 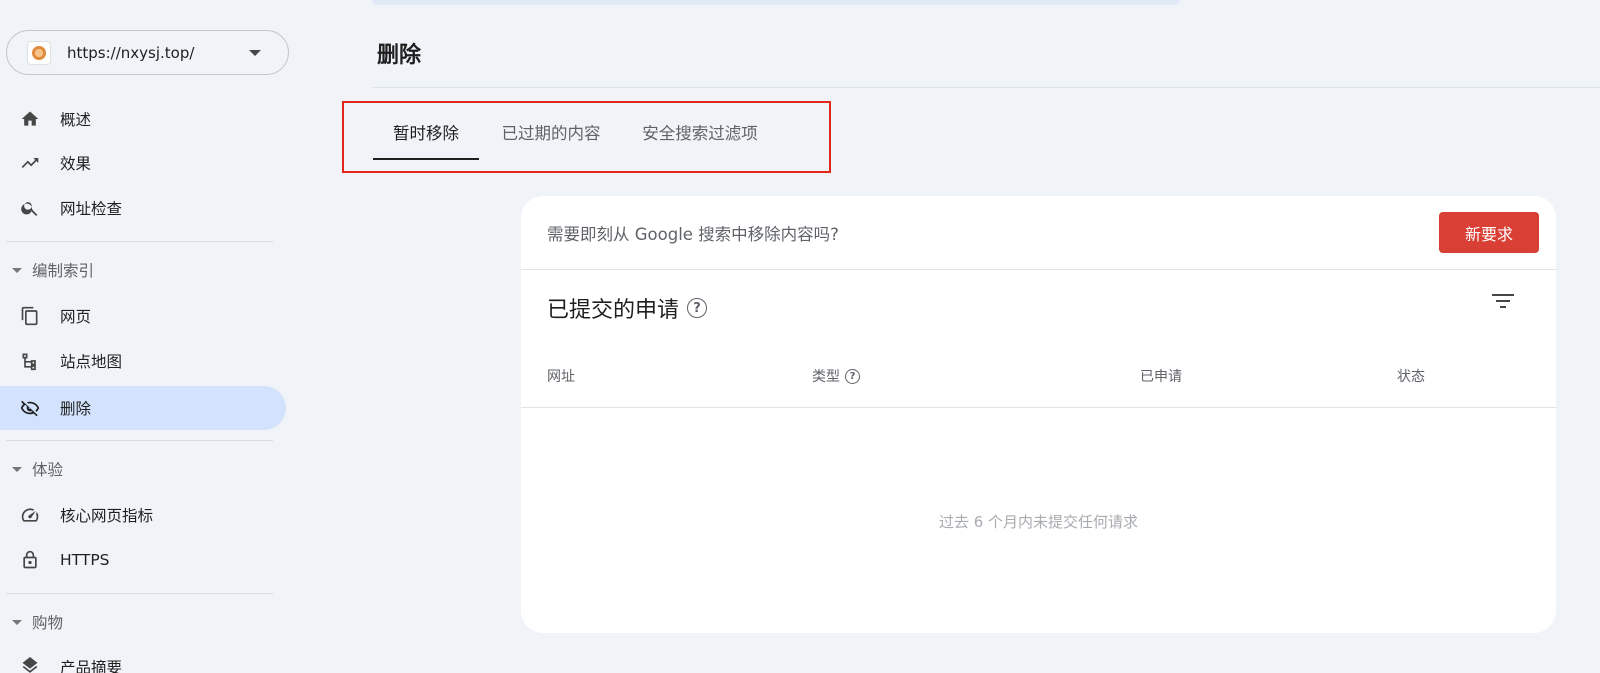 What do you see at coordinates (143, 622) in the screenshot?
I see `section-header-shopping: 购物` at bounding box center [143, 622].